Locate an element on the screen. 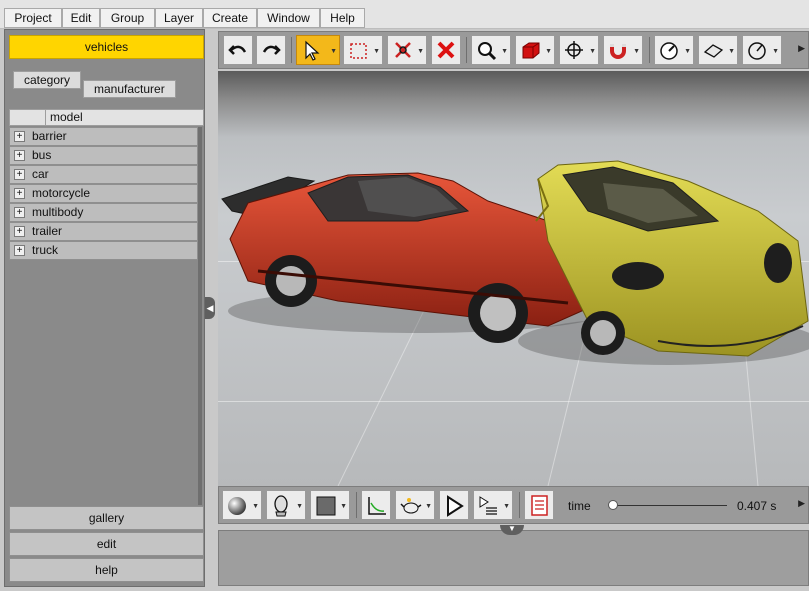 The image size is (809, 591). column-header: model is located at coordinates (106, 117).